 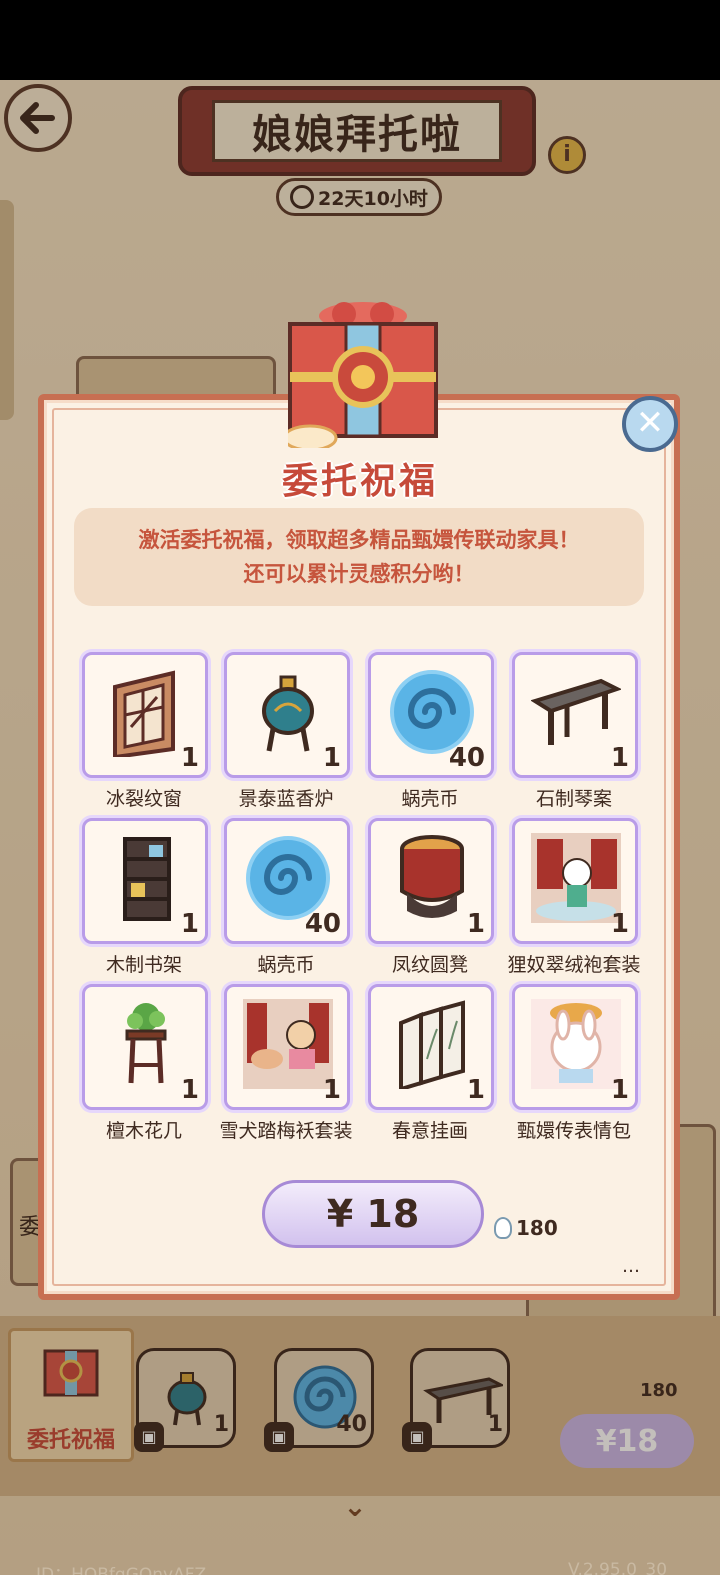 What do you see at coordinates (288, 1044) in the screenshot?
I see `dog-outfit-icon` at bounding box center [288, 1044].